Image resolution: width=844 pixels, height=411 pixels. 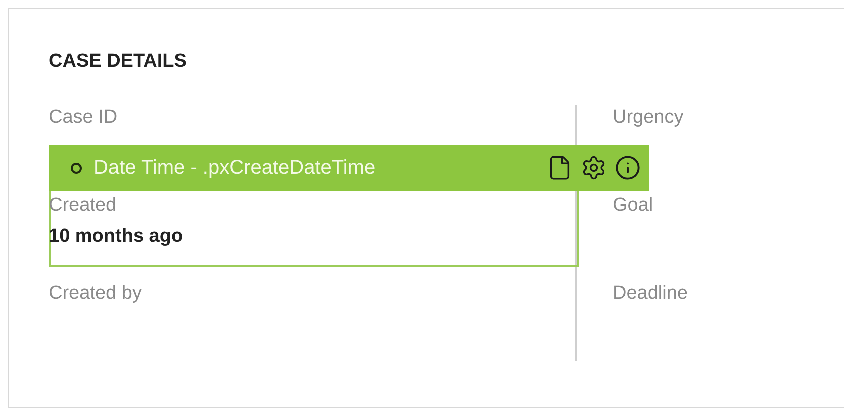 What do you see at coordinates (650, 294) in the screenshot?
I see `field-label: Deadline` at bounding box center [650, 294].